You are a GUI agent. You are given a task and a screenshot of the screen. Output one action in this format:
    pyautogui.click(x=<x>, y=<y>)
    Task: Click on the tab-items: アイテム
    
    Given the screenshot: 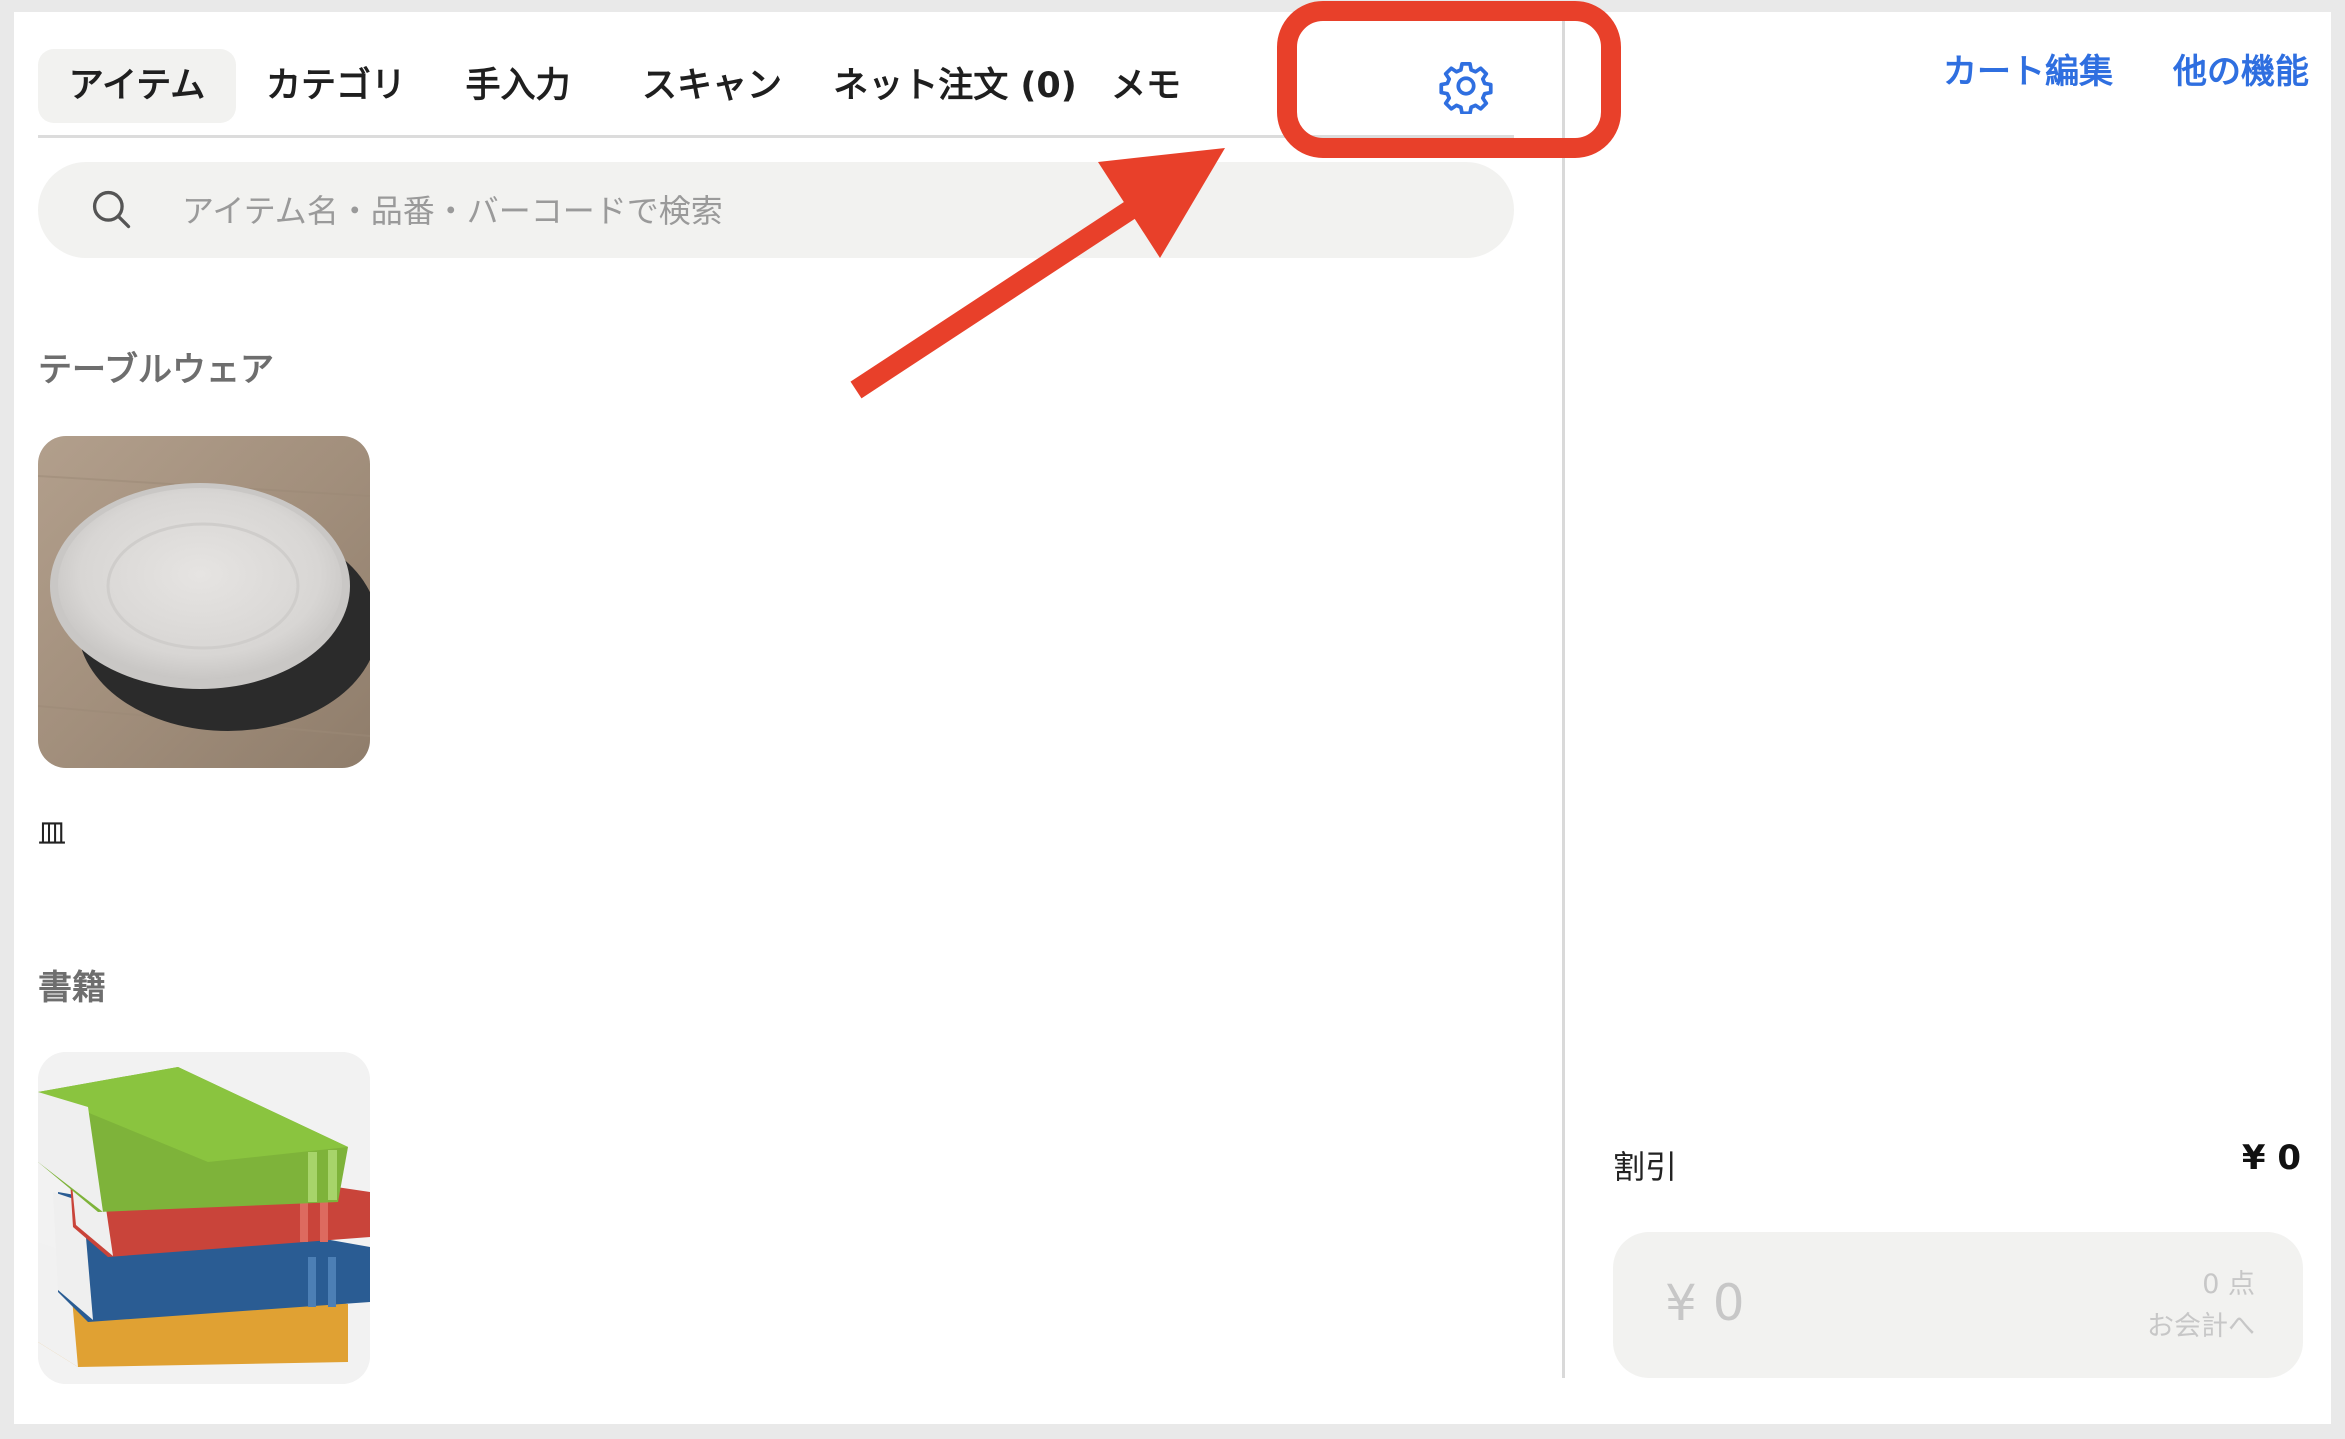 What is the action you would take?
    pyautogui.click(x=137, y=86)
    